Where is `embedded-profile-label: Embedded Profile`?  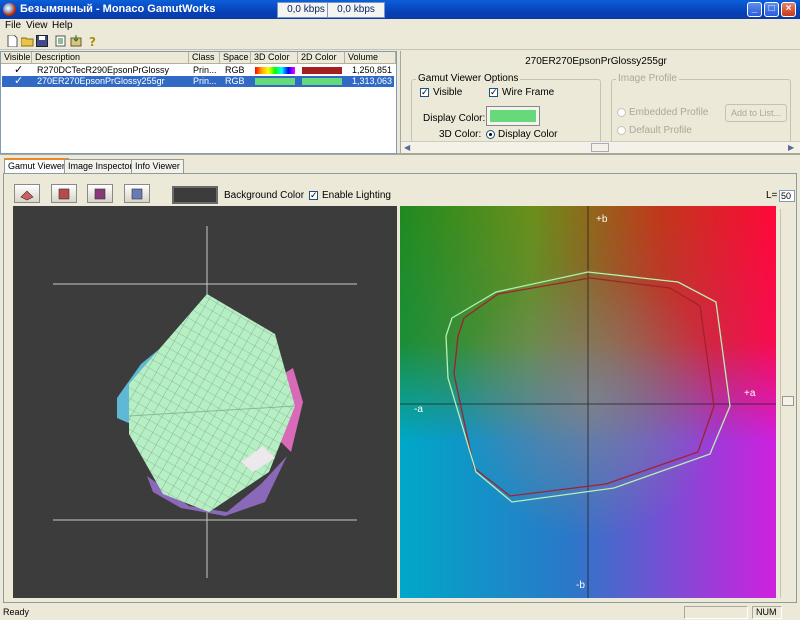 embedded-profile-label: Embedded Profile is located at coordinates (669, 112).